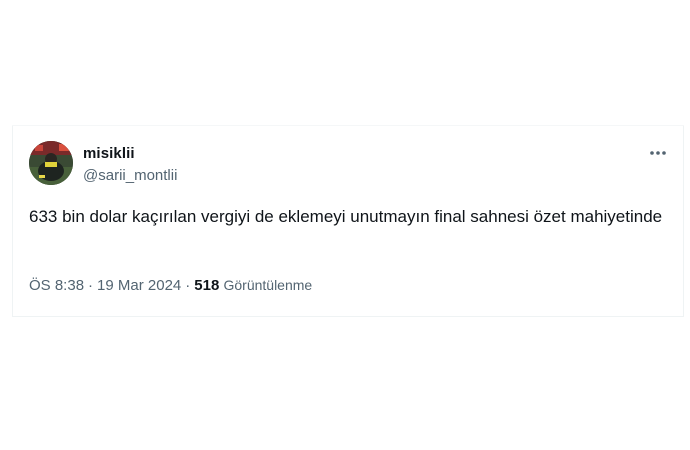 This screenshot has height=450, width=690. I want to click on more-options-button, so click(658, 153).